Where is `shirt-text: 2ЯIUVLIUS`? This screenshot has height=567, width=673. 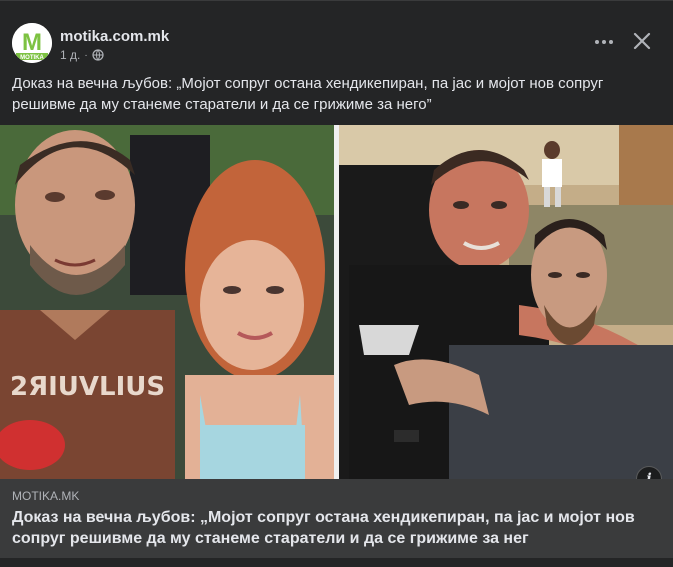
shirt-text: 2ЯIUVLIUS is located at coordinates (87, 387).